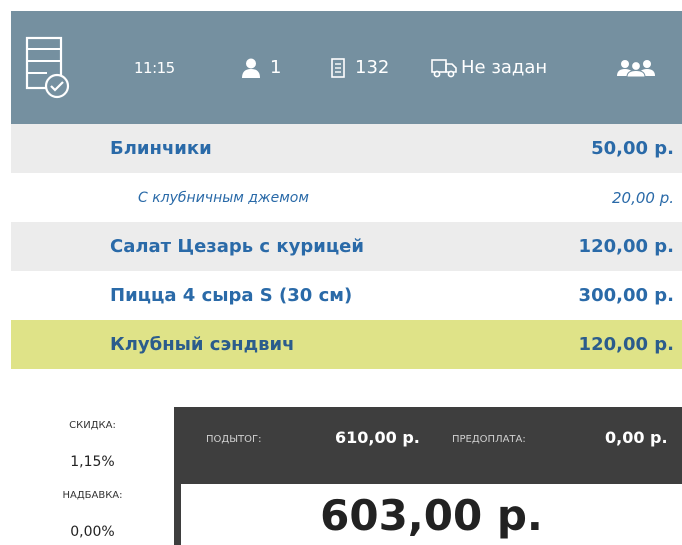  What do you see at coordinates (92, 462) in the screenshot?
I see `discount-value: 1,15%` at bounding box center [92, 462].